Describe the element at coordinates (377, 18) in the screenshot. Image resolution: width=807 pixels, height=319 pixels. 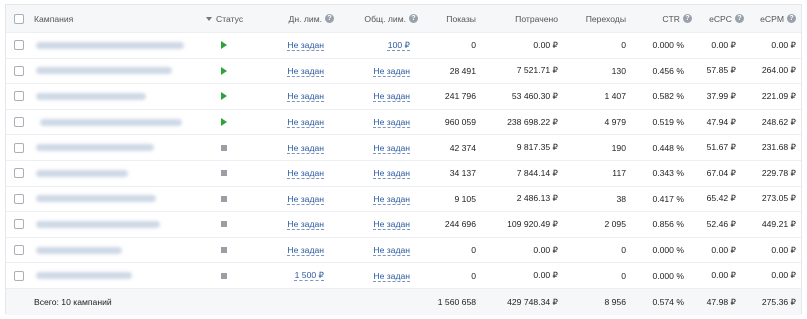
I see `col-total-limit: Общ. лим. ?` at that location.